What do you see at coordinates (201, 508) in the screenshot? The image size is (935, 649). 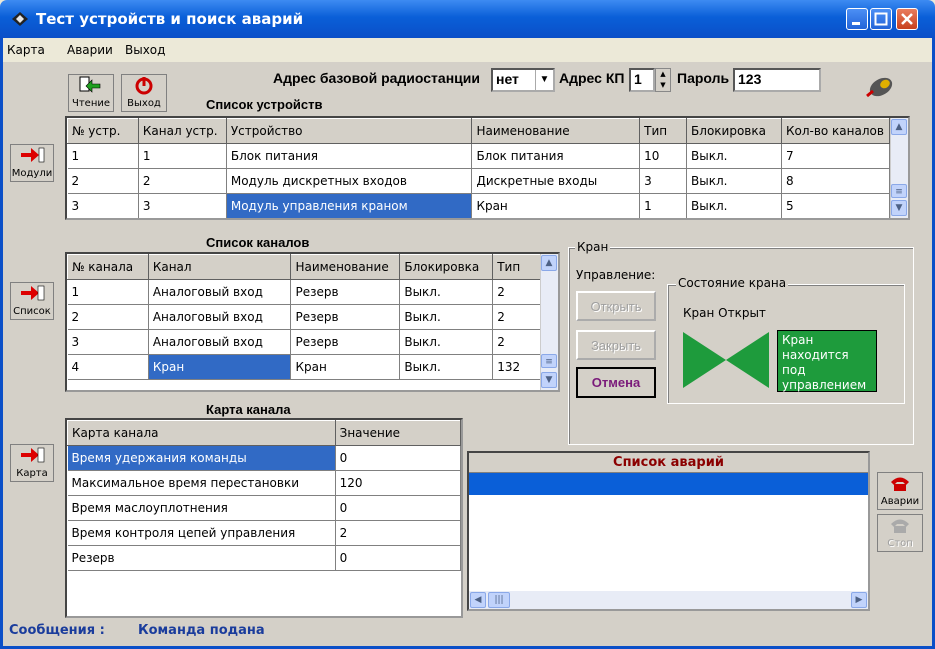 I see `cell: Время маслоуплотнения` at bounding box center [201, 508].